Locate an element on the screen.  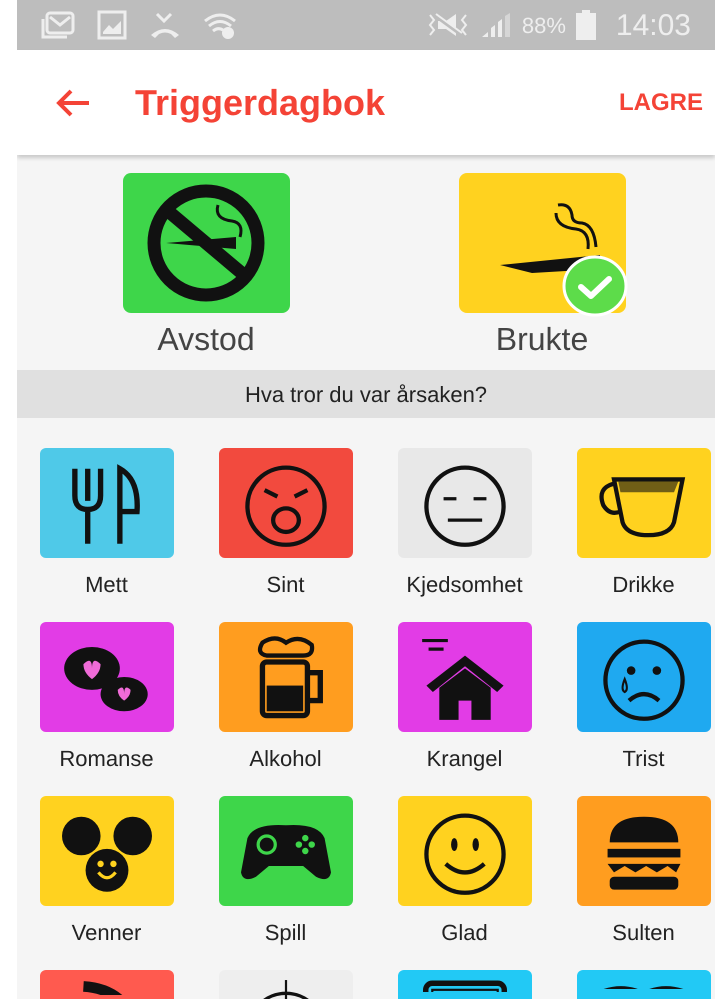
missed-call-icon is located at coordinates (165, 25).